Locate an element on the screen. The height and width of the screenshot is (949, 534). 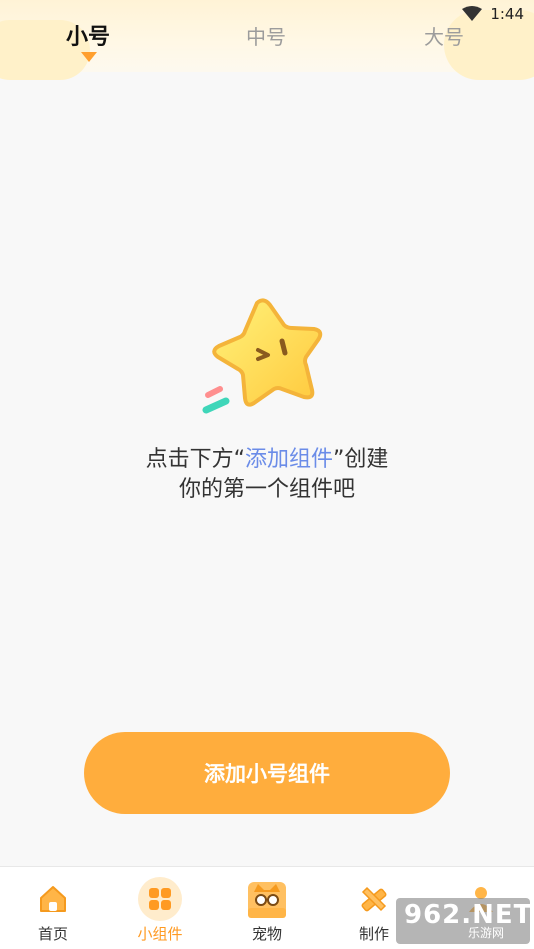
watermark-logo: 962.NET 乐游网 is located at coordinates (463, 921).